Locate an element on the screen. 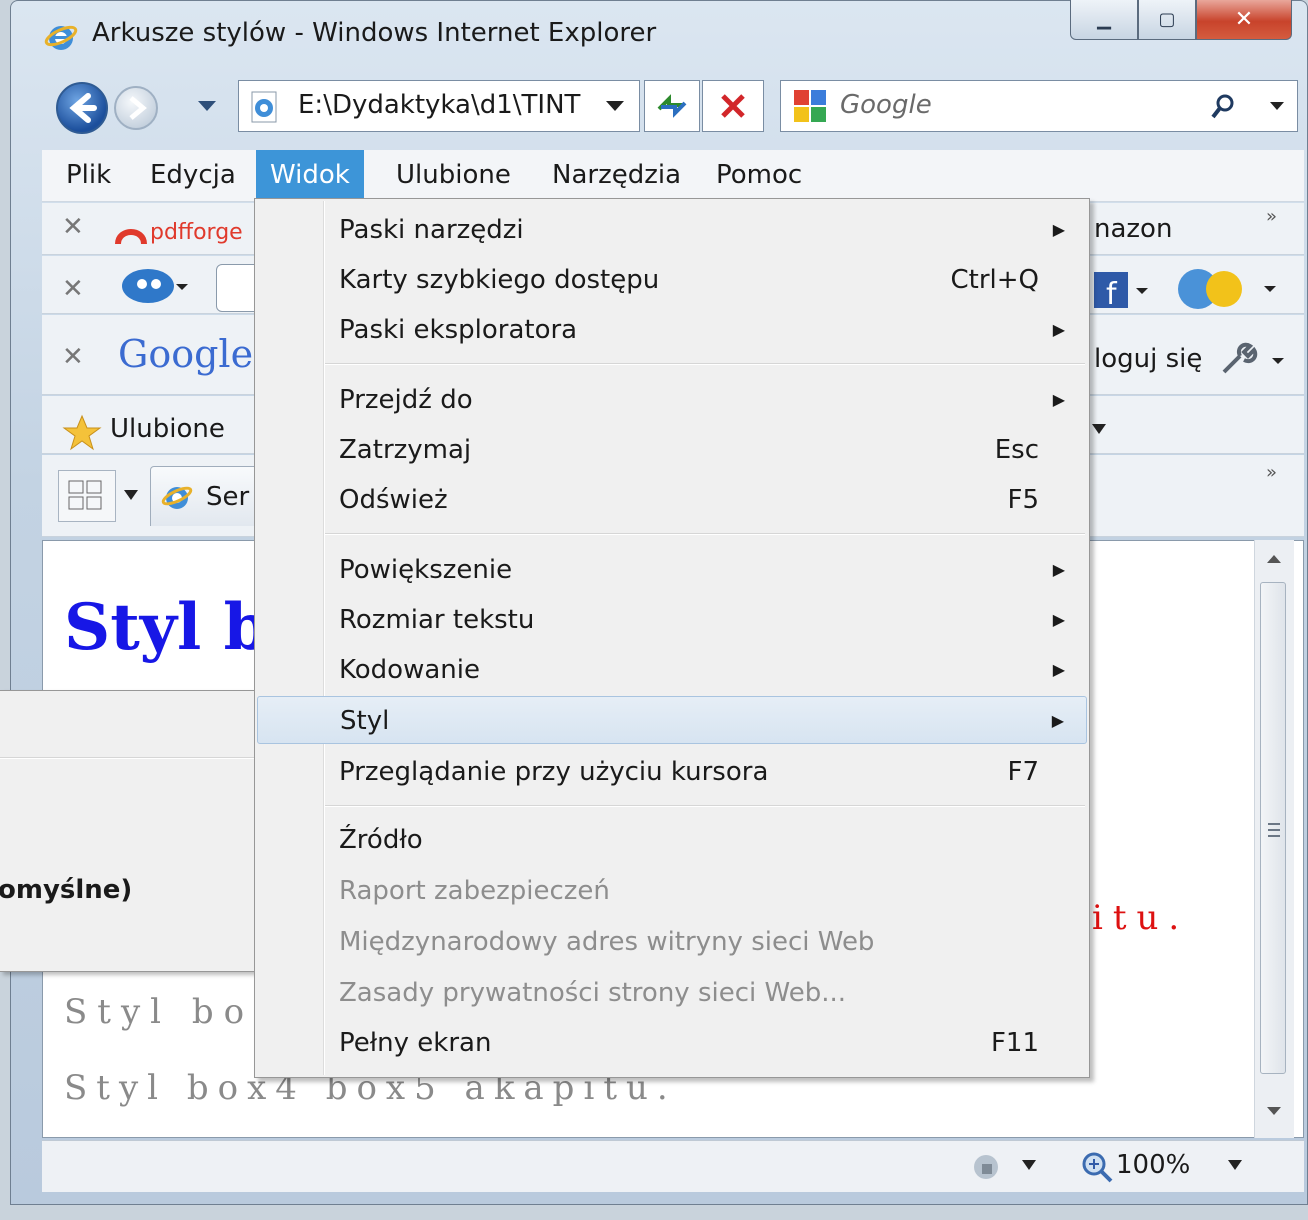 This screenshot has width=1308, height=1220. address-dropdown-icon is located at coordinates (615, 106).